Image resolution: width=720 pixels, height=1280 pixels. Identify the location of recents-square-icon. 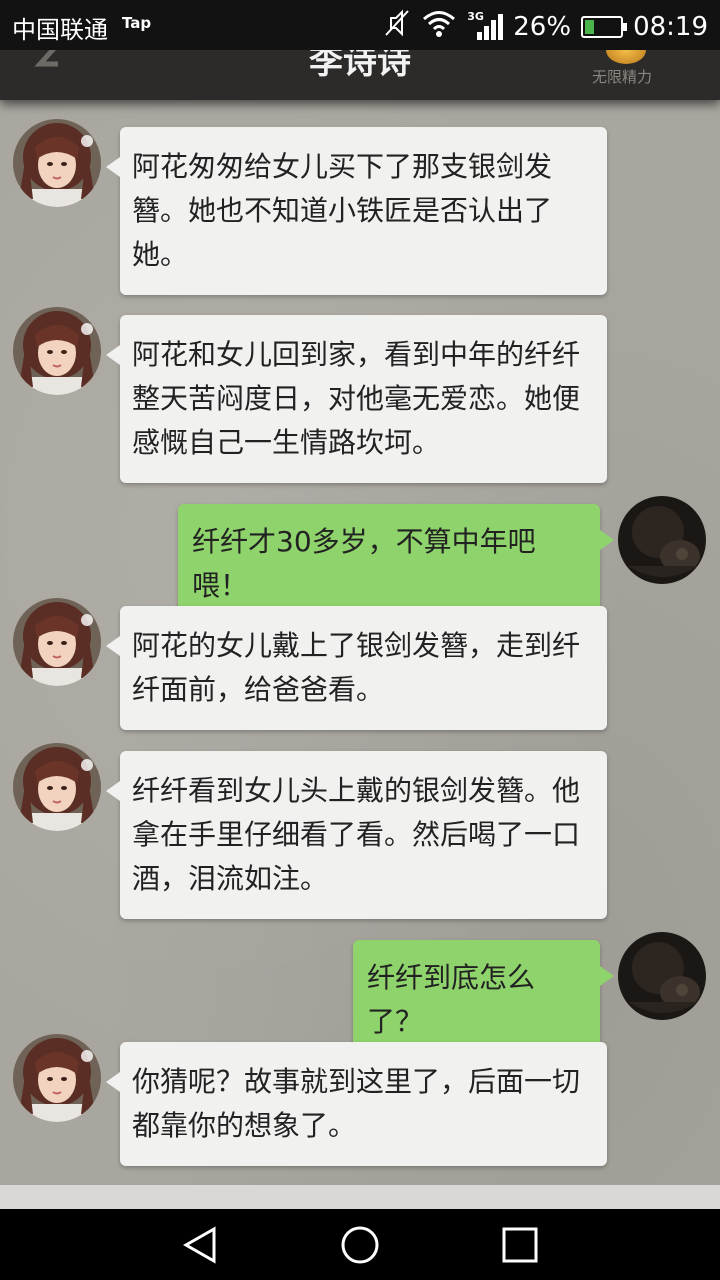
(520, 1245).